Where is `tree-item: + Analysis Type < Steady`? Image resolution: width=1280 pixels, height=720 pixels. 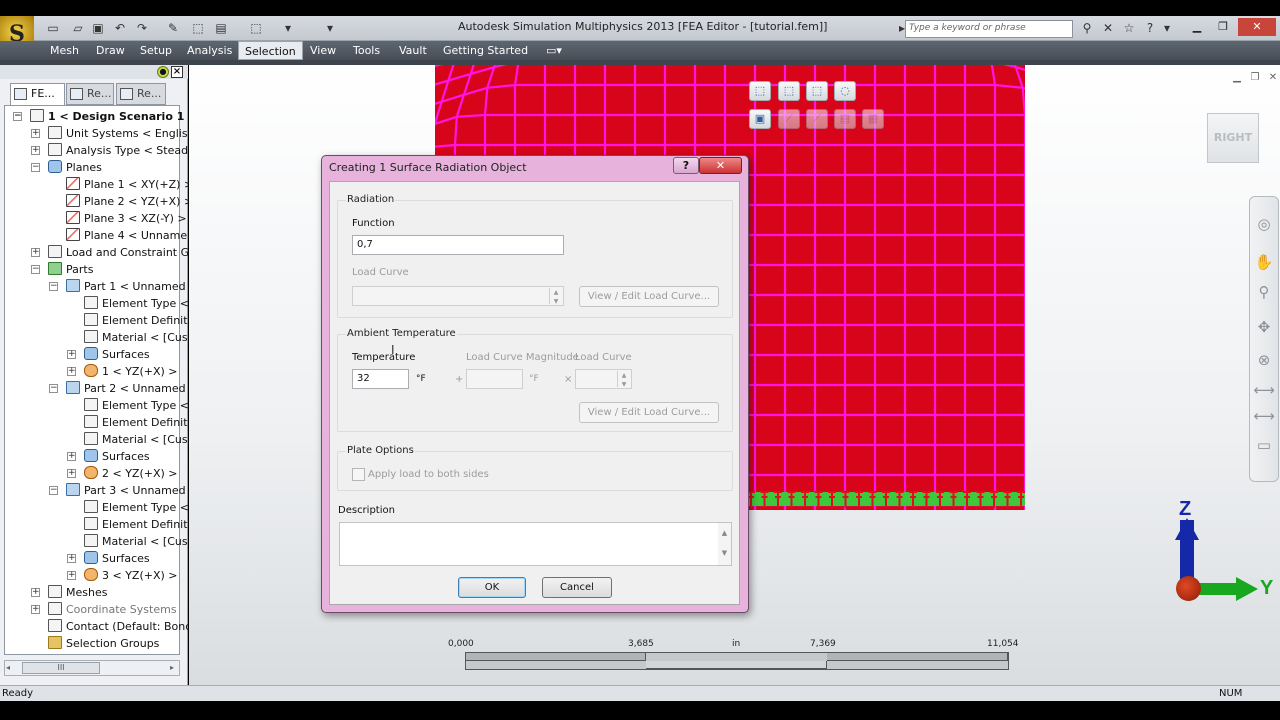
tree-item: + Analysis Type < Steady is located at coordinates (113, 150).